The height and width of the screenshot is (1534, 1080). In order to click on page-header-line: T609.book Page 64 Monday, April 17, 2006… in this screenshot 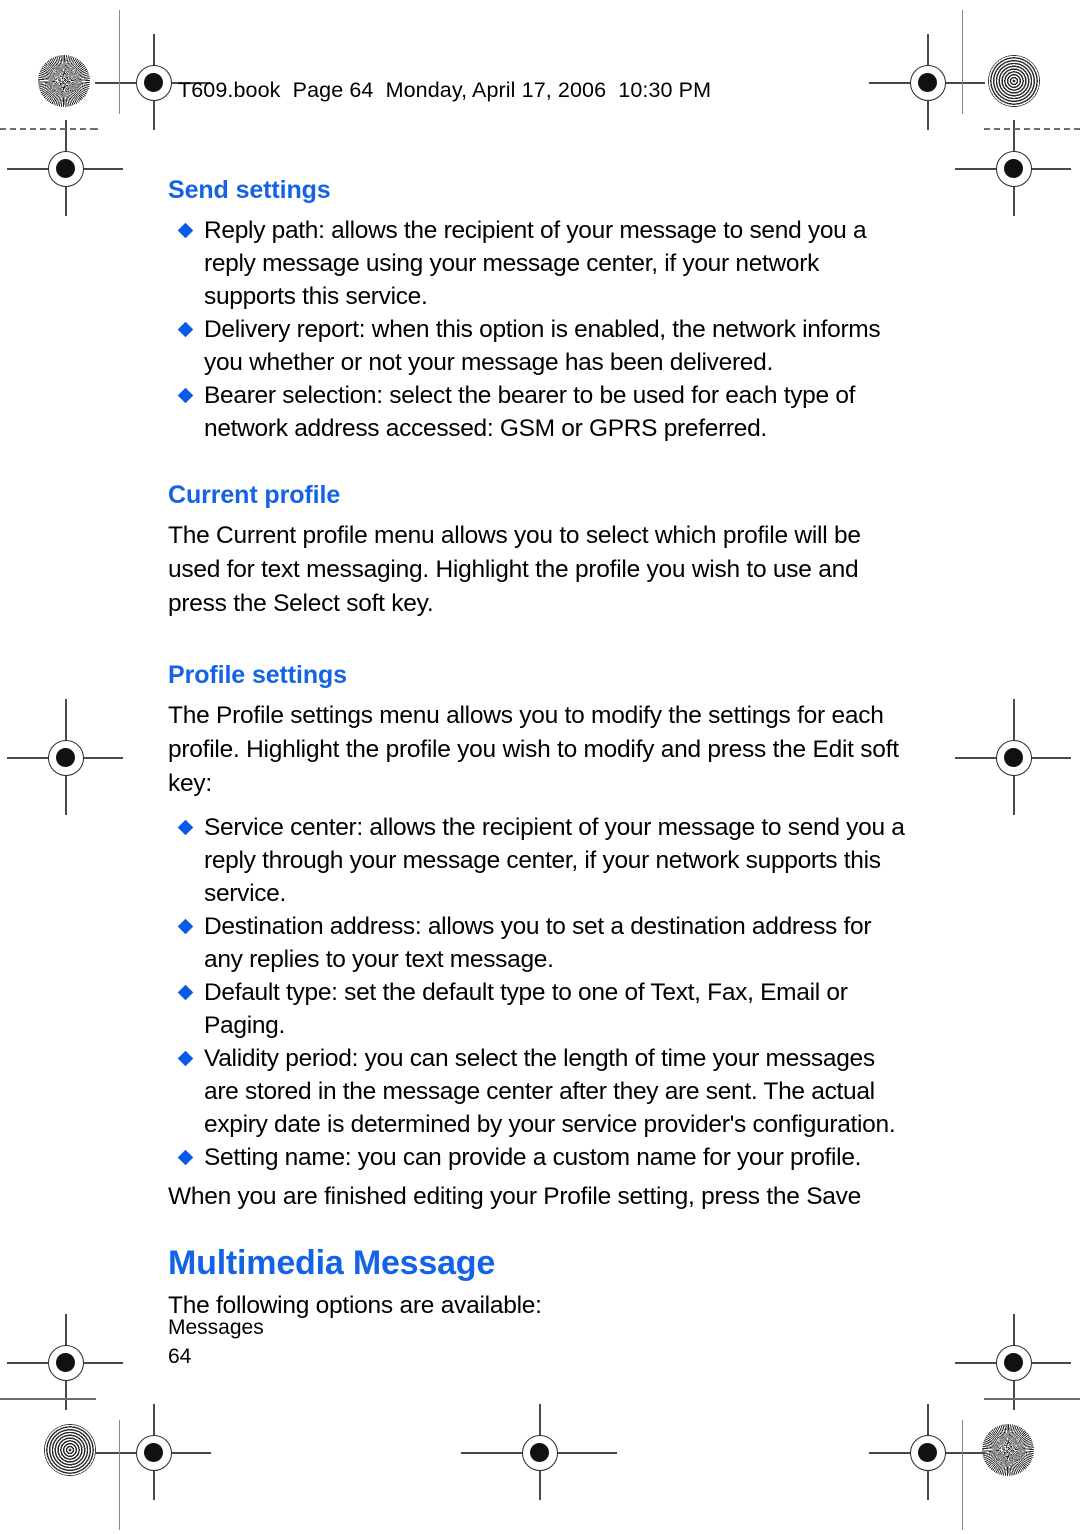, I will do `click(445, 90)`.